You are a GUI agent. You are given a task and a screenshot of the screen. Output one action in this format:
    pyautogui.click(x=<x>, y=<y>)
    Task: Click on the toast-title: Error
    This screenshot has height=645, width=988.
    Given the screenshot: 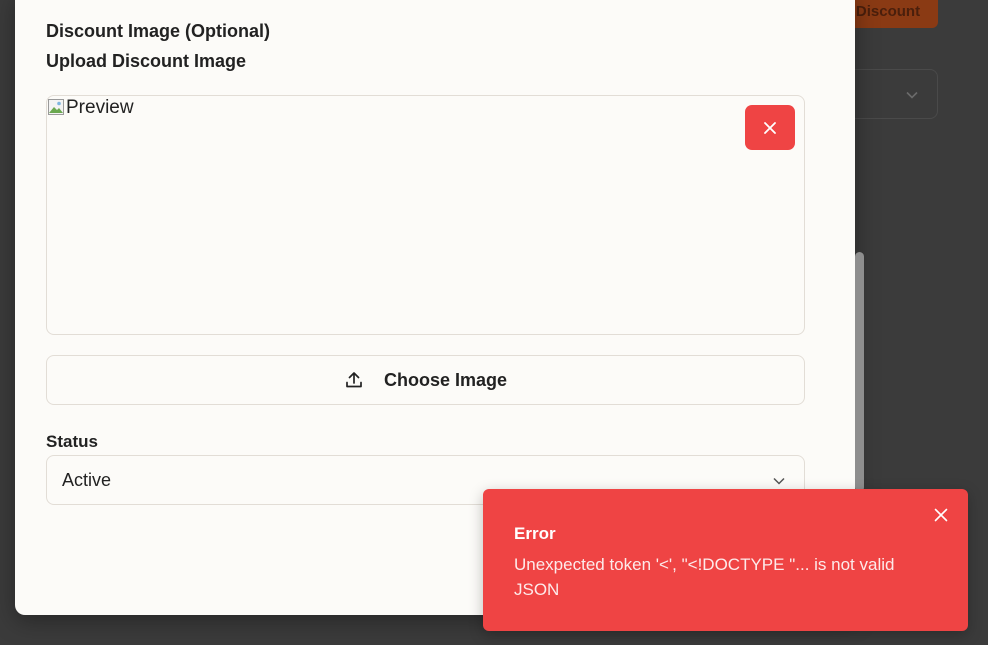 What is the action you would take?
    pyautogui.click(x=535, y=533)
    